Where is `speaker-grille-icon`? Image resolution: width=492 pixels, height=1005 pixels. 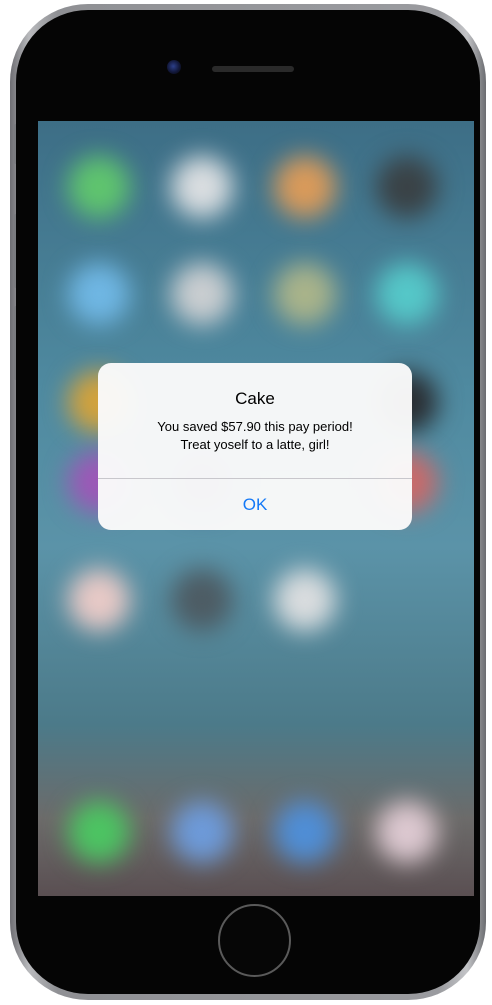
speaker-grille-icon is located at coordinates (253, 69).